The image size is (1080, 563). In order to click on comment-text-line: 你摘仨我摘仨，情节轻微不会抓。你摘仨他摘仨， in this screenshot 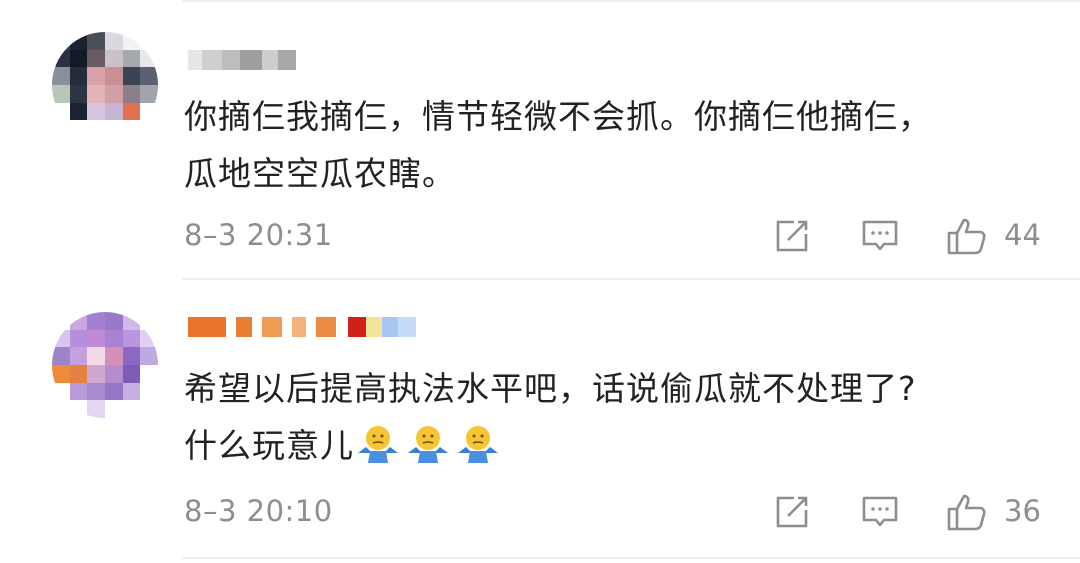, I will do `click(558, 116)`.